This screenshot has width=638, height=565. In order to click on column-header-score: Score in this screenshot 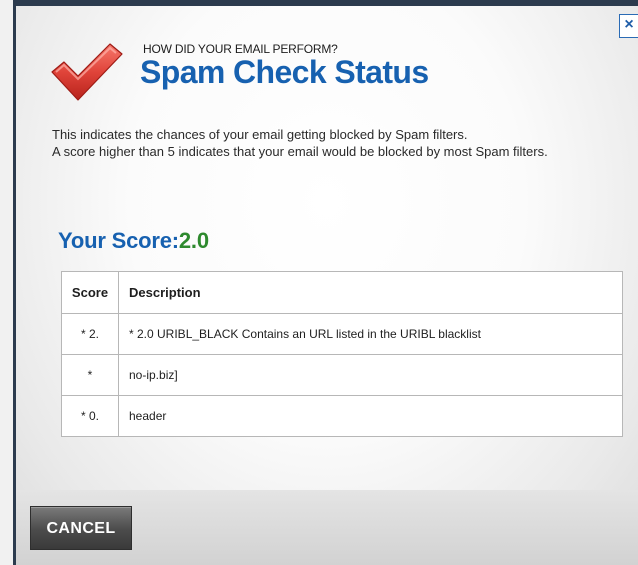, I will do `click(90, 292)`.